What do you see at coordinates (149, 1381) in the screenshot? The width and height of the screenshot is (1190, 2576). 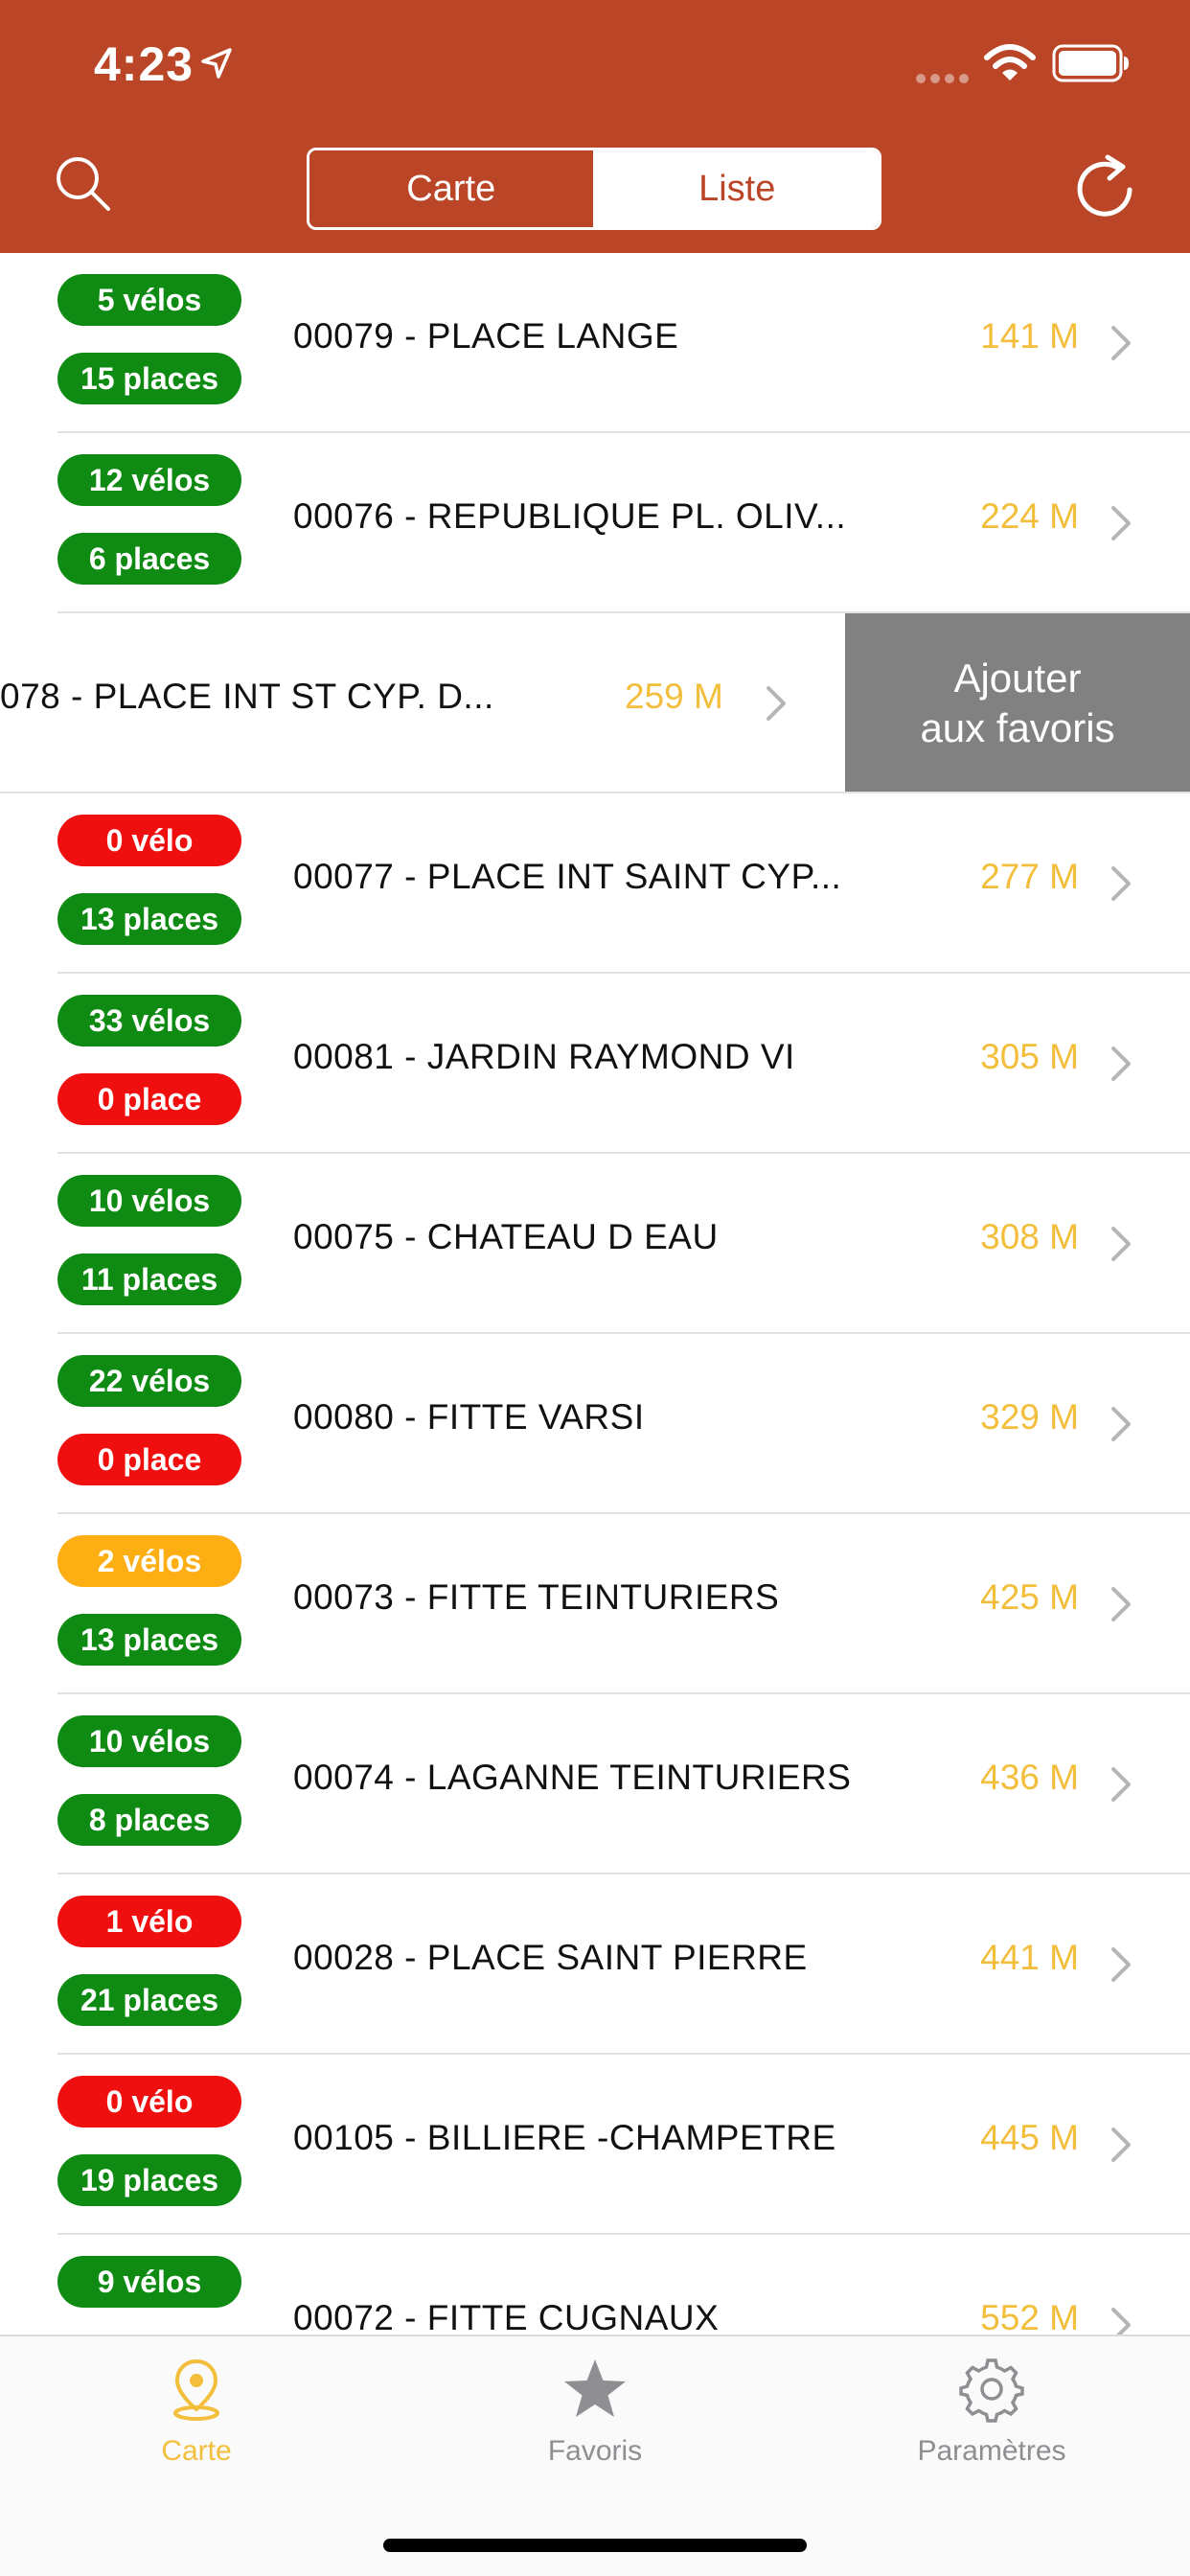 I see `bikes-badge: 22 vélos` at bounding box center [149, 1381].